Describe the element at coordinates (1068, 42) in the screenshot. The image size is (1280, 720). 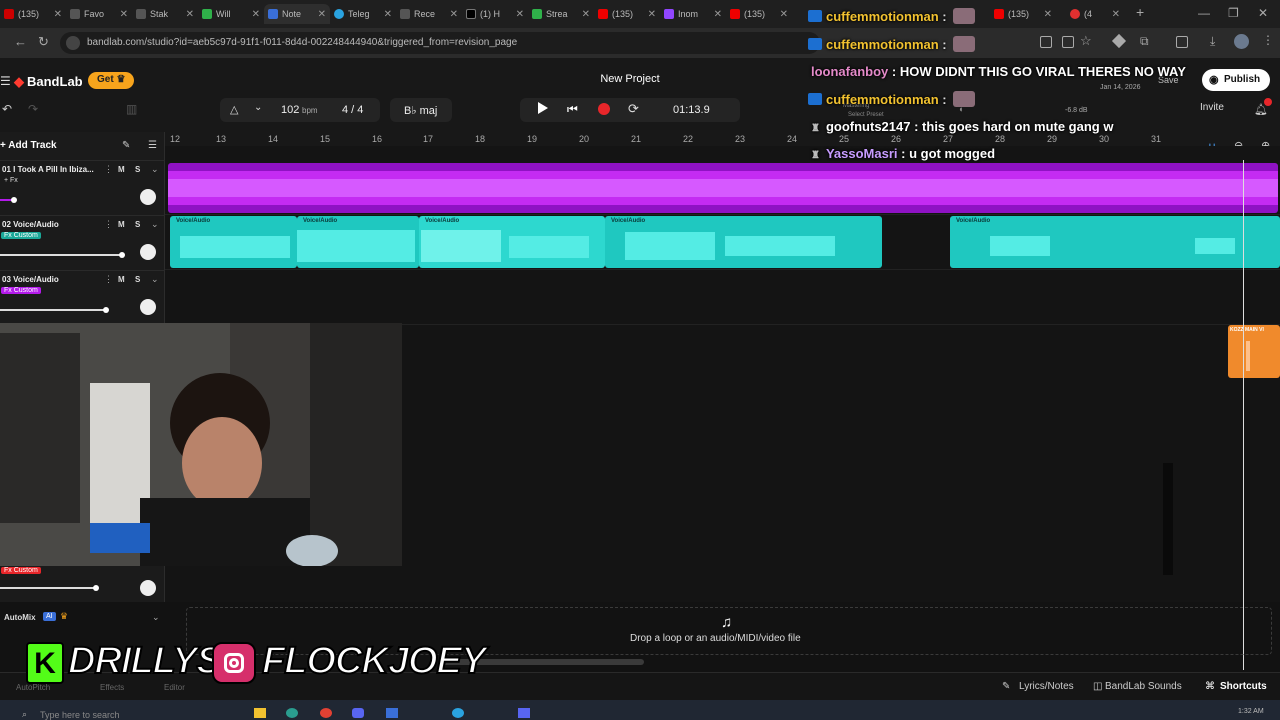
I see `screenshot-icon` at that location.